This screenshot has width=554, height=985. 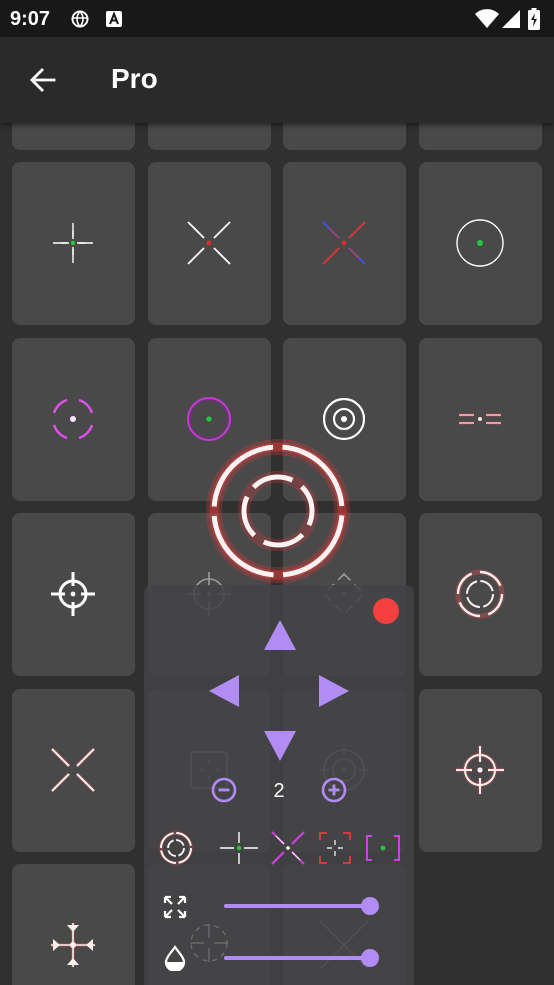 What do you see at coordinates (224, 790) in the screenshot?
I see `minus-circle-icon` at bounding box center [224, 790].